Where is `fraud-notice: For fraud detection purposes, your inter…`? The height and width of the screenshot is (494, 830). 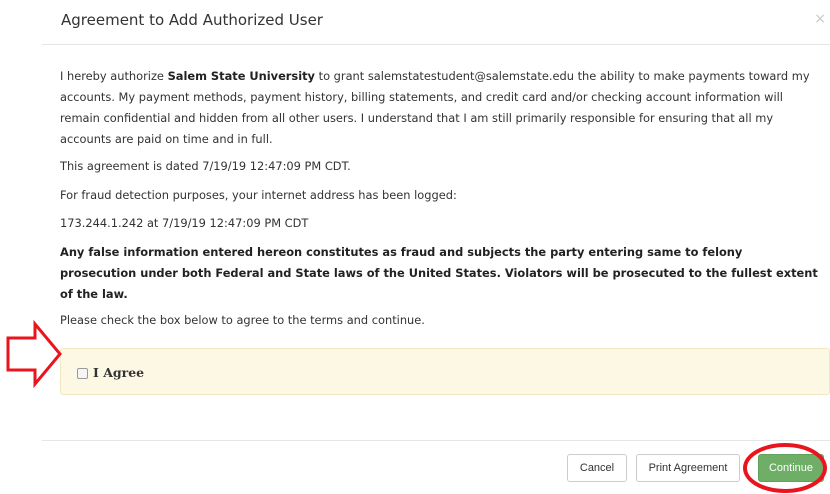 fraud-notice: For fraud detection purposes, your inter… is located at coordinates (258, 195).